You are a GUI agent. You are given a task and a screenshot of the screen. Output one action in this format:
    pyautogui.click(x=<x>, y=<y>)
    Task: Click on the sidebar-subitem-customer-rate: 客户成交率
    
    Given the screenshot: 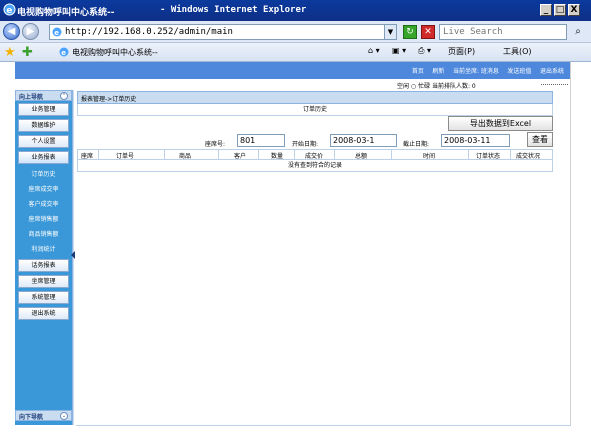 What is the action you would take?
    pyautogui.click(x=43, y=204)
    